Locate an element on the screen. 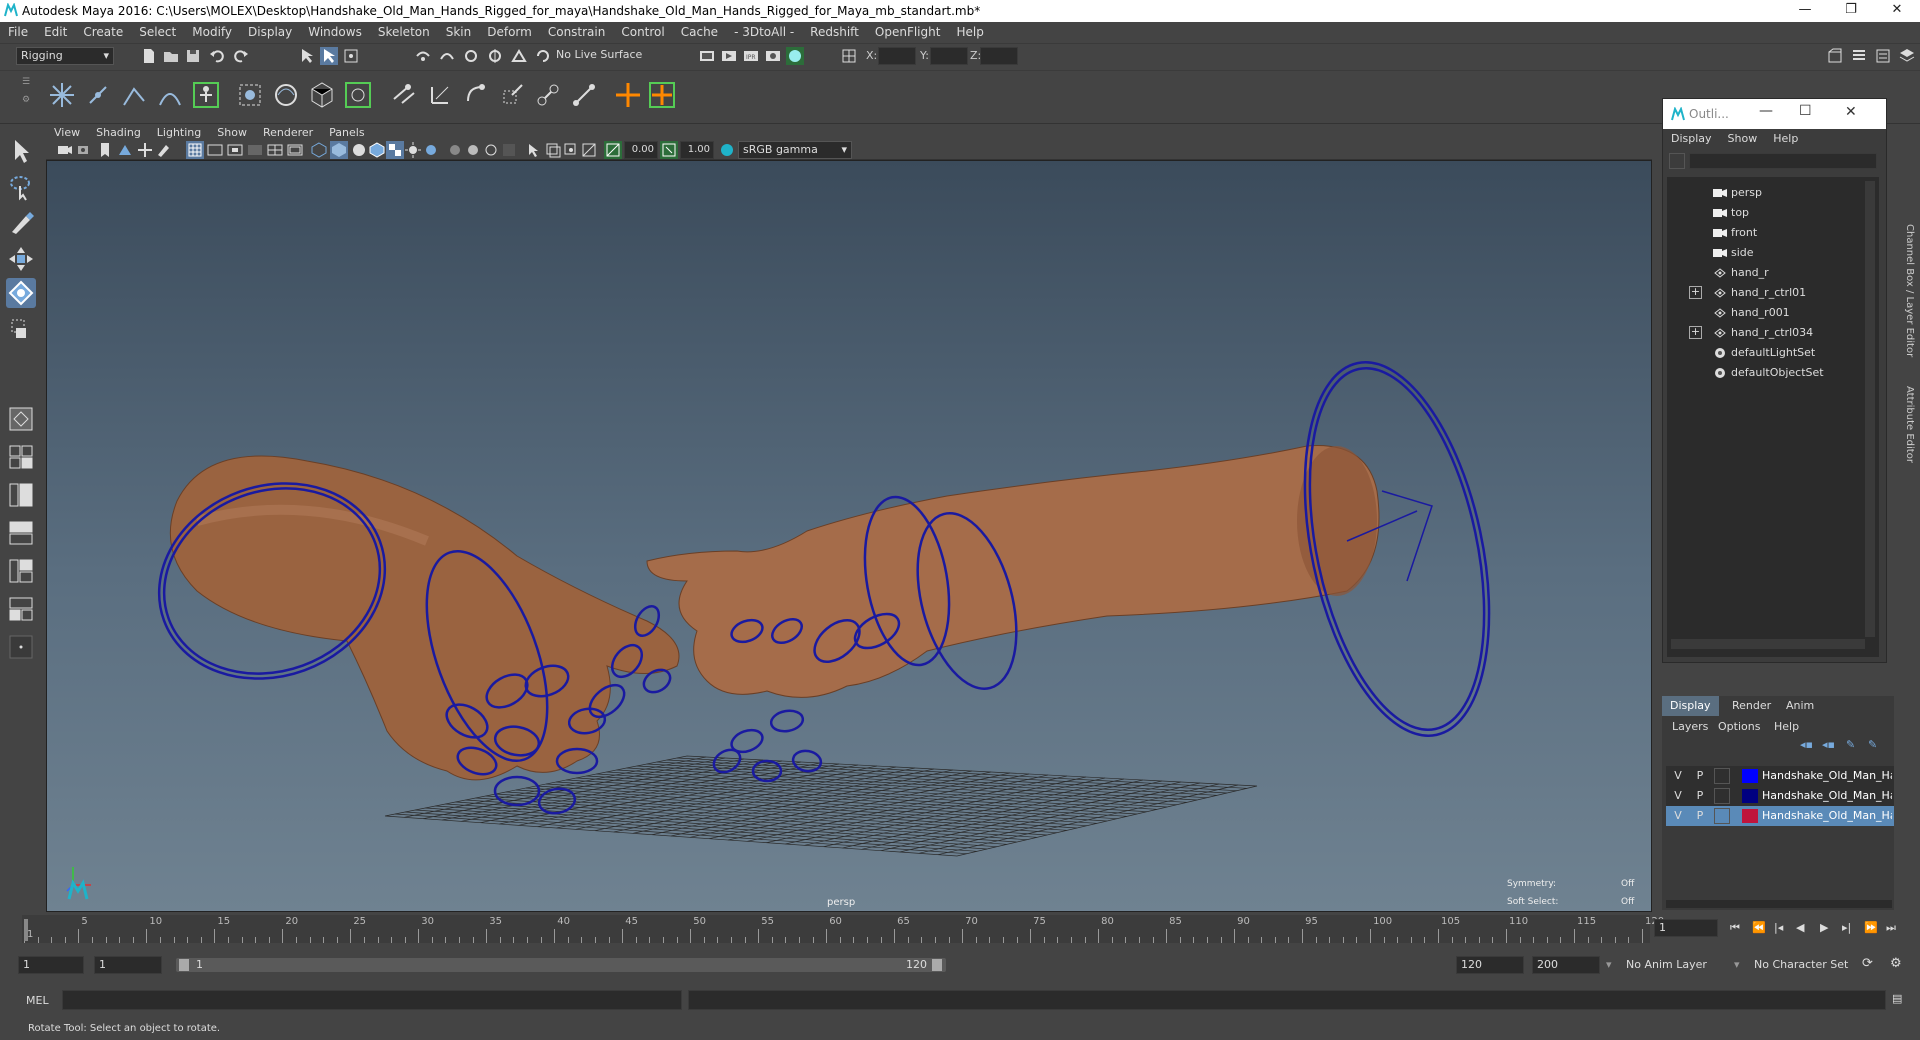 The width and height of the screenshot is (1920, 1040). exposure-icon is located at coordinates (613, 150).